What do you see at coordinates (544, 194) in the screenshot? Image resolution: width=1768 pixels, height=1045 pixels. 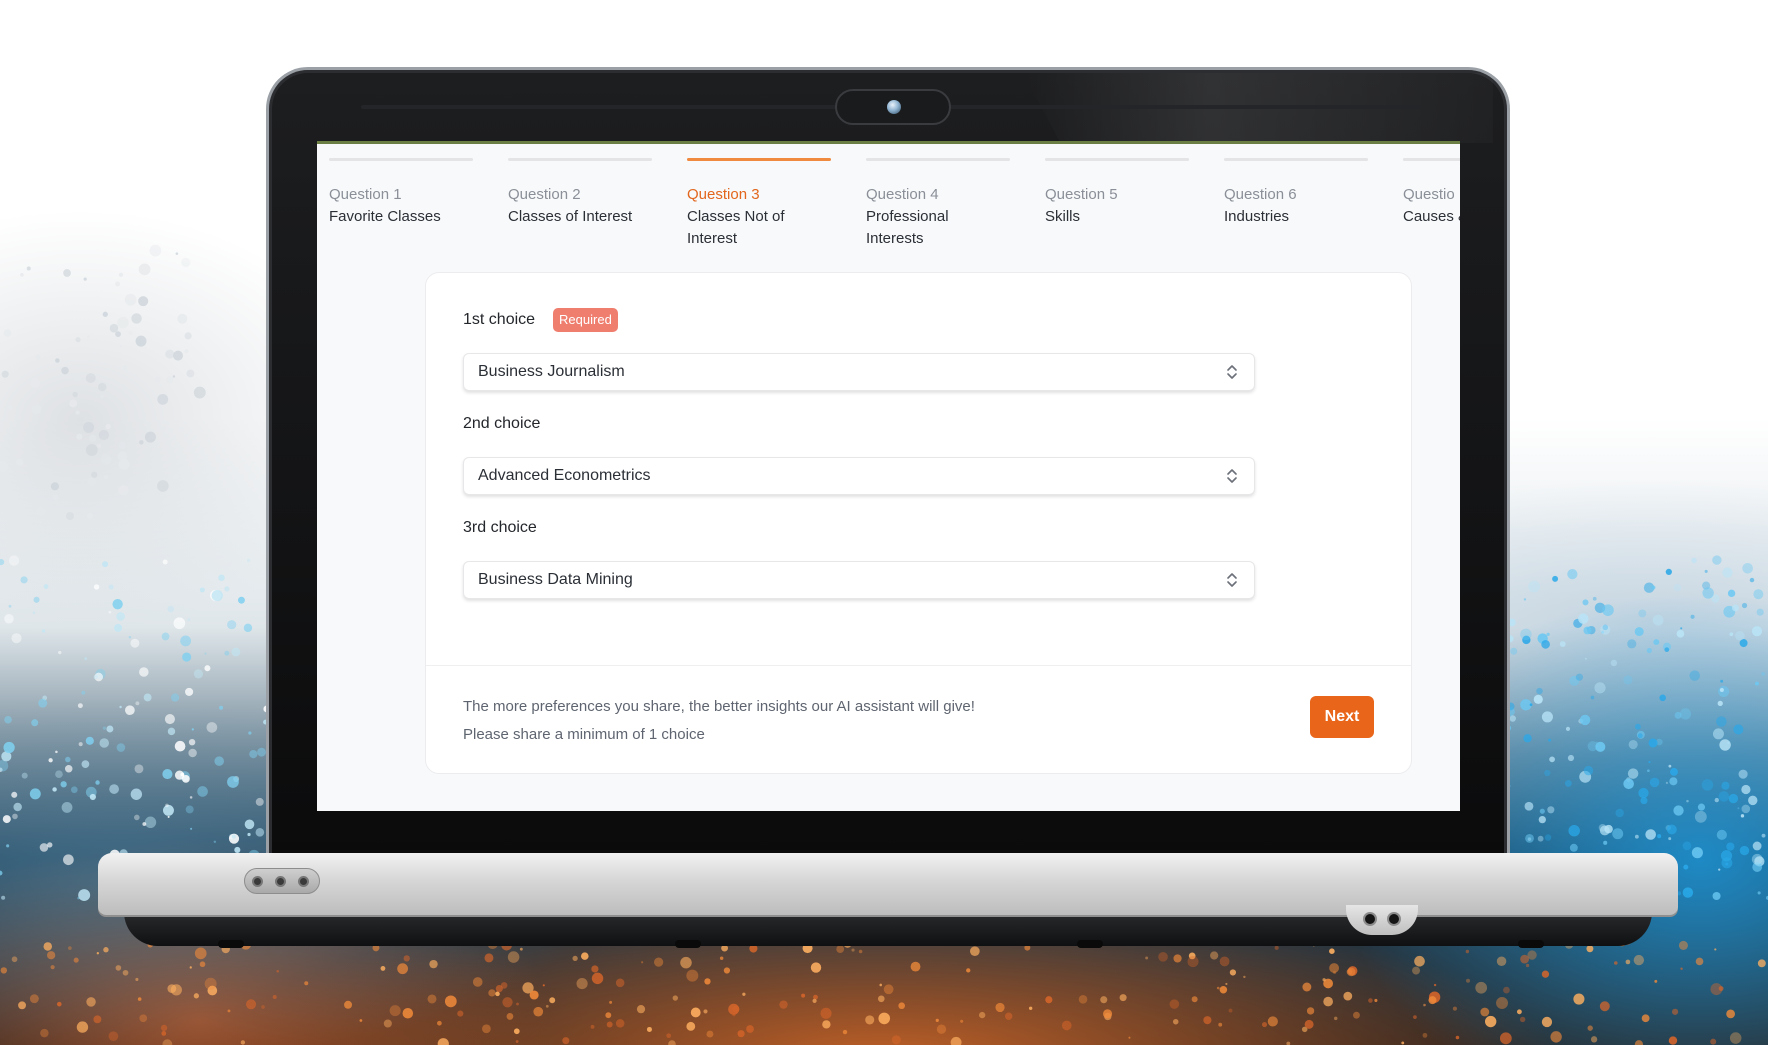 I see `step-number: Question 2` at bounding box center [544, 194].